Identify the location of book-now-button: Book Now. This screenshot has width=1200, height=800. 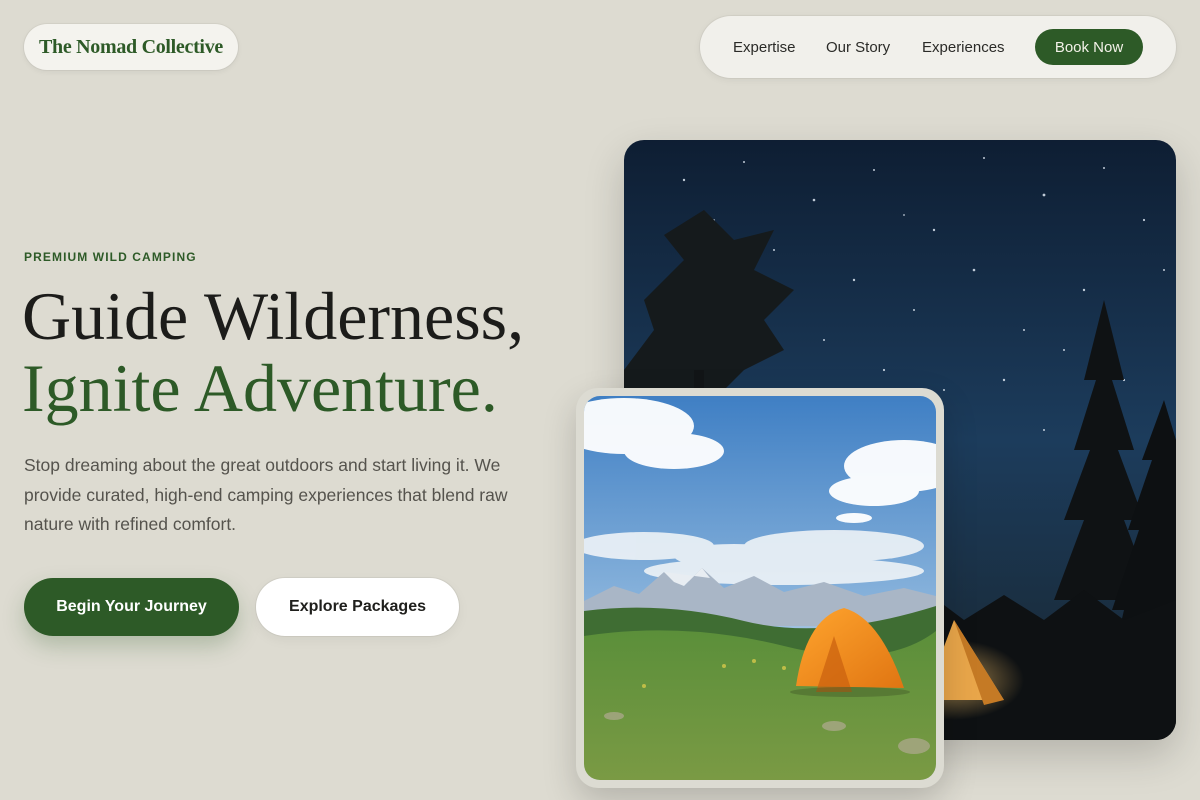
(1089, 47).